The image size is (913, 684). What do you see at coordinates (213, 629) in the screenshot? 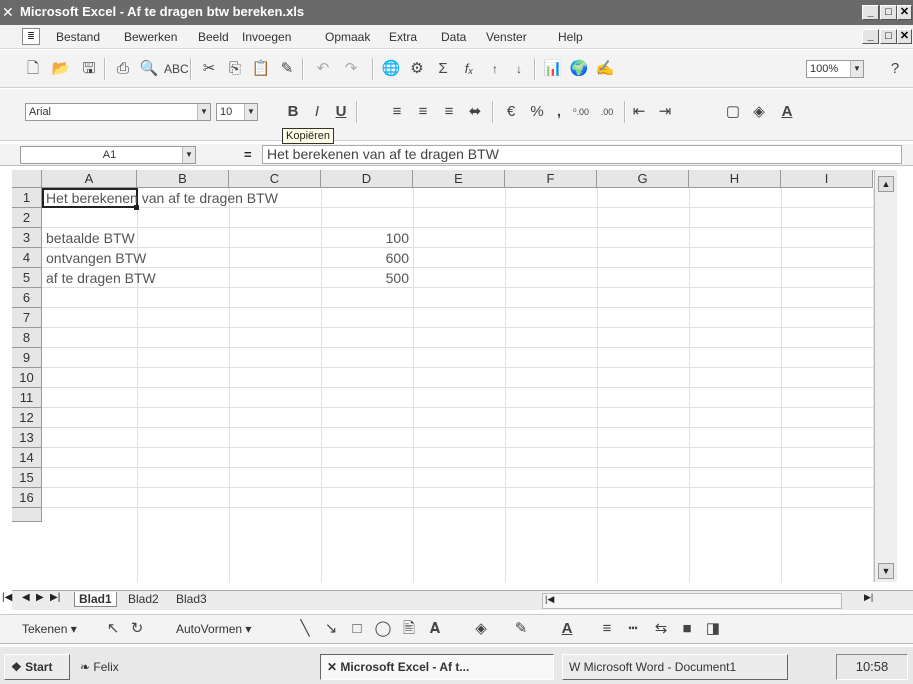
I see `autoshapes-menu-button: AutoVormen ▾` at bounding box center [213, 629].